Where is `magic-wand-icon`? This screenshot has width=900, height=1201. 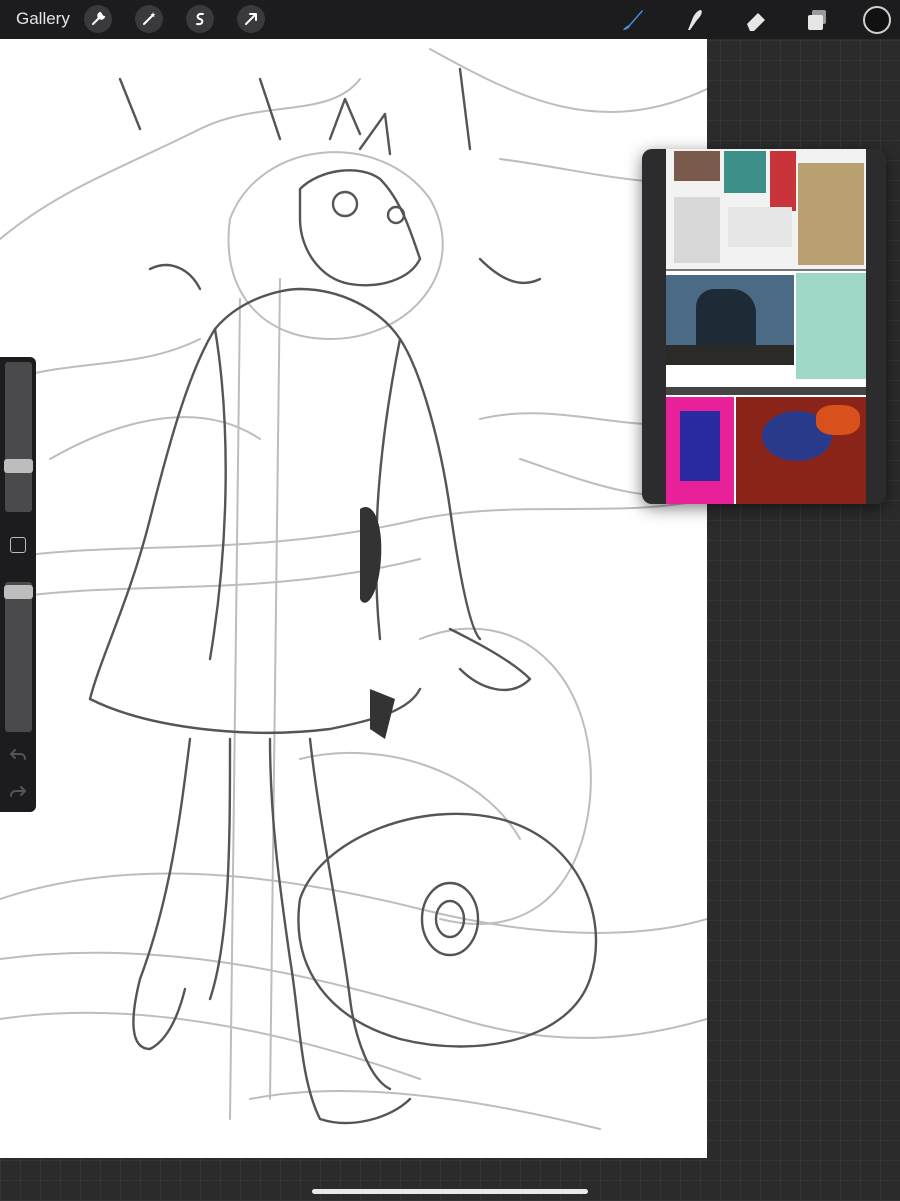
magic-wand-icon is located at coordinates (149, 19).